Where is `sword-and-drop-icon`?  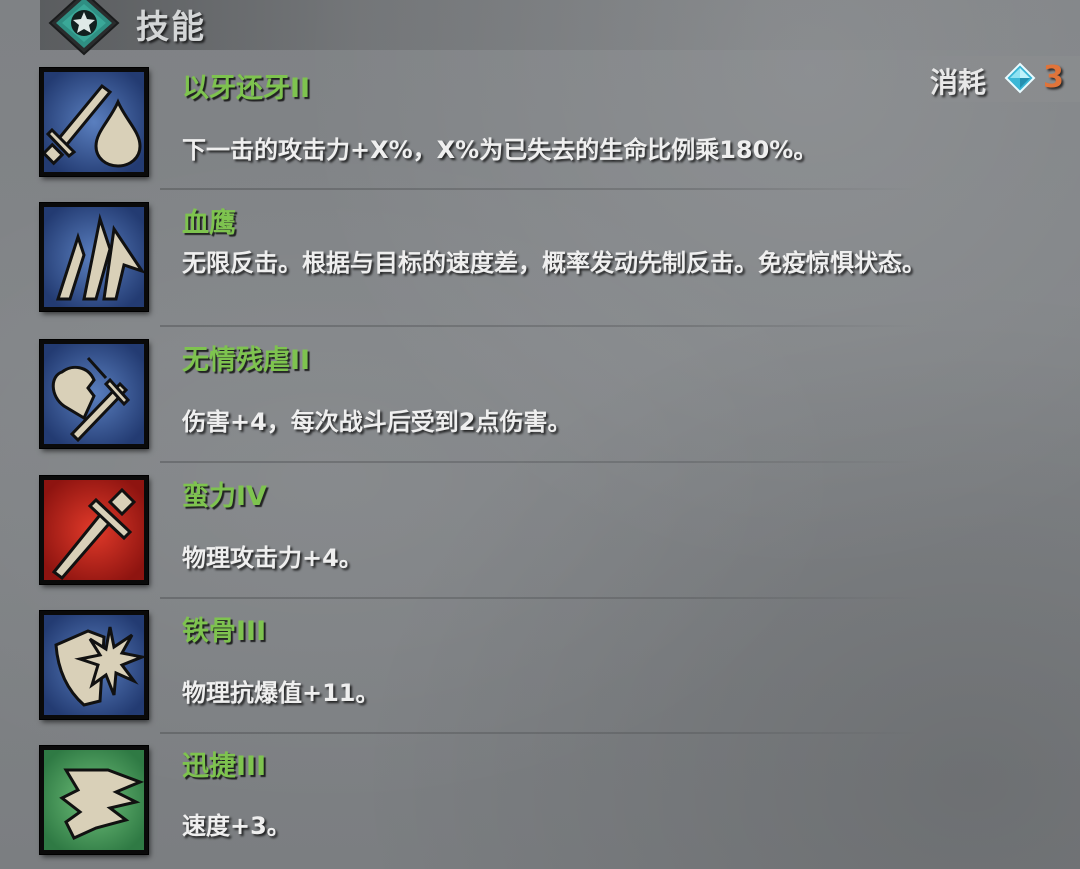
sword-and-drop-icon is located at coordinates (94, 122).